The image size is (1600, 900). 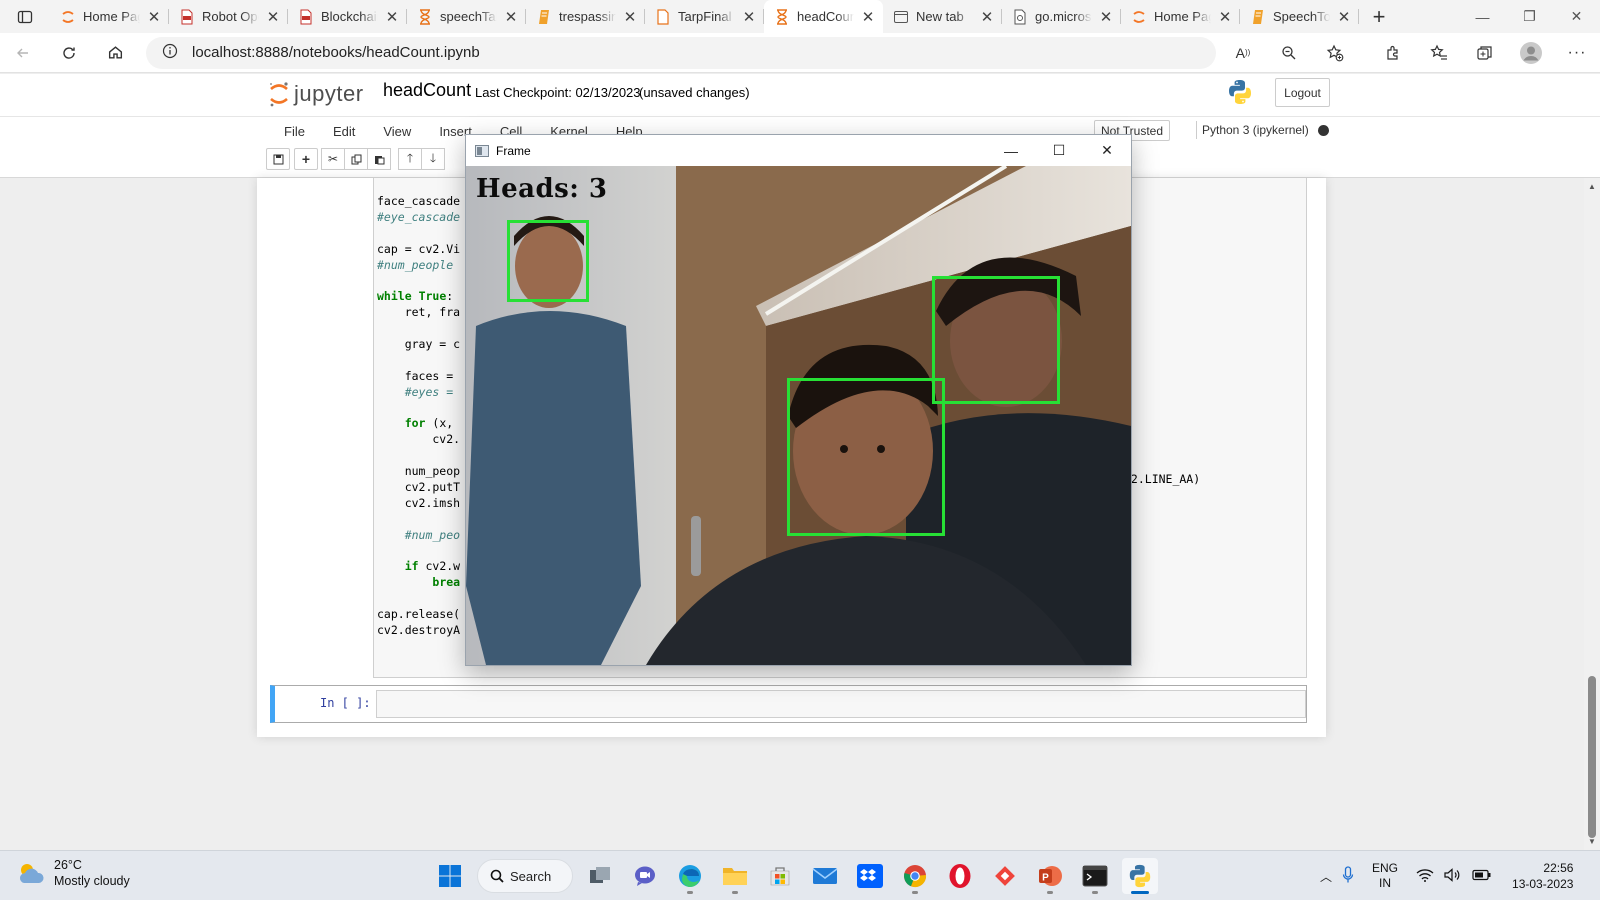 I want to click on dropbox-icon, so click(x=870, y=876).